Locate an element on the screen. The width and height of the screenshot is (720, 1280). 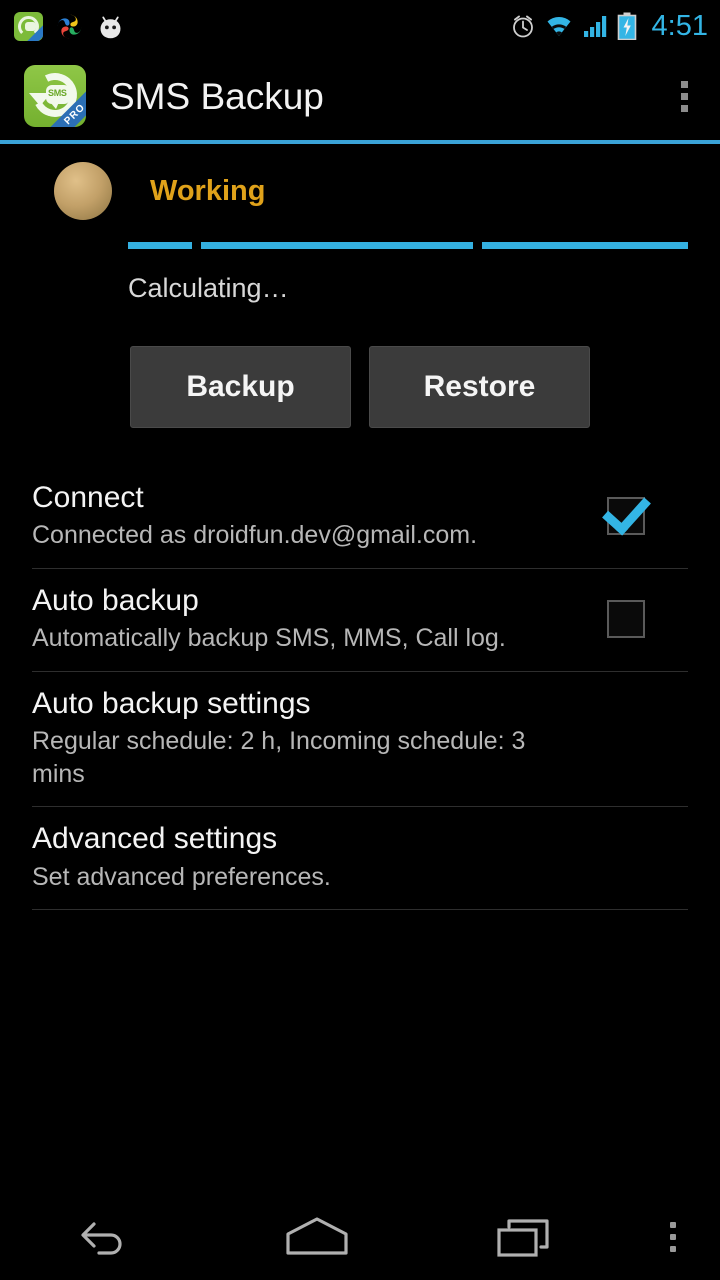
status-bar: 4:51 is located at coordinates (360, 26).